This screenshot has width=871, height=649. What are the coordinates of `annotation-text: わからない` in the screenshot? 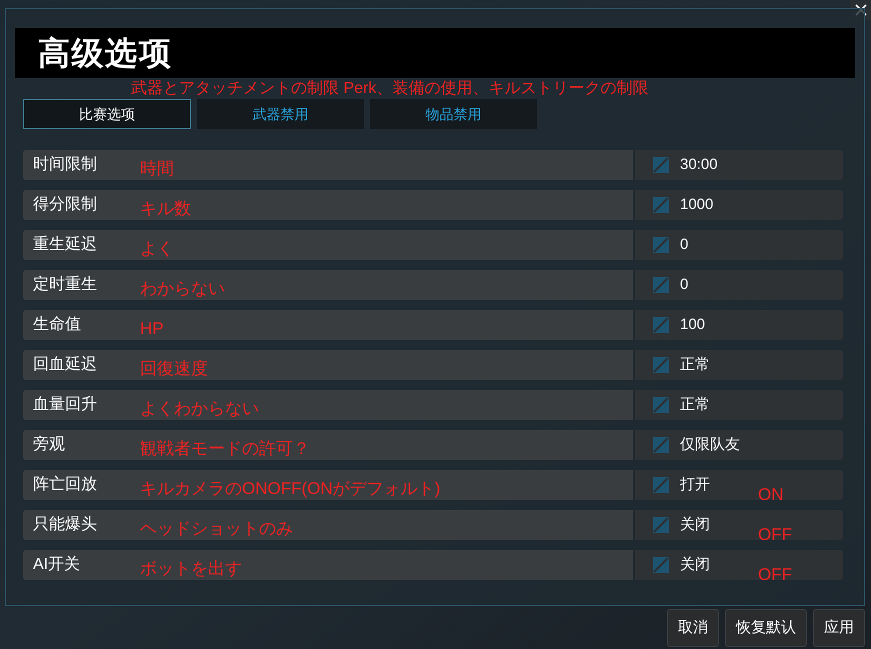 It's located at (182, 289).